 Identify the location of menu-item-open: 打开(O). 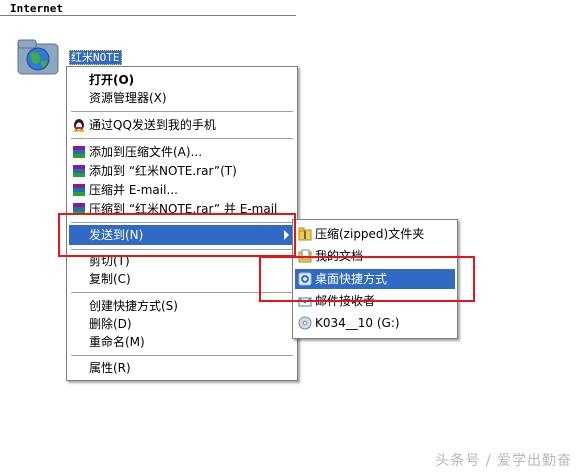
(182, 80).